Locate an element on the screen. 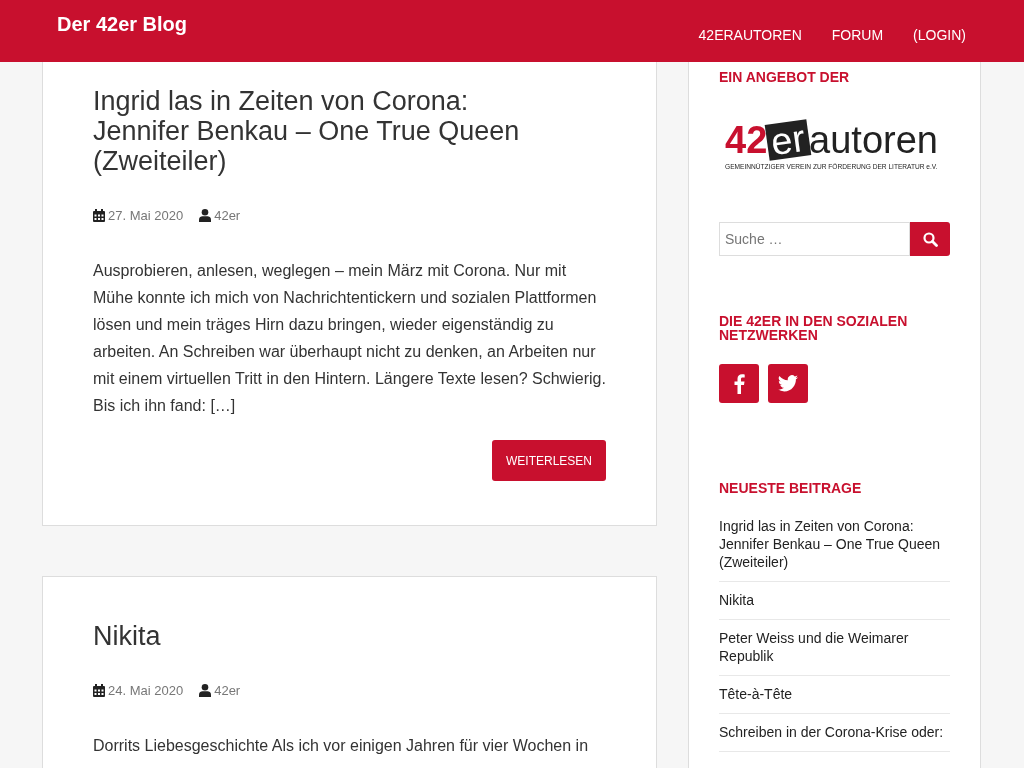  post-title: Nikita is located at coordinates (328, 636).